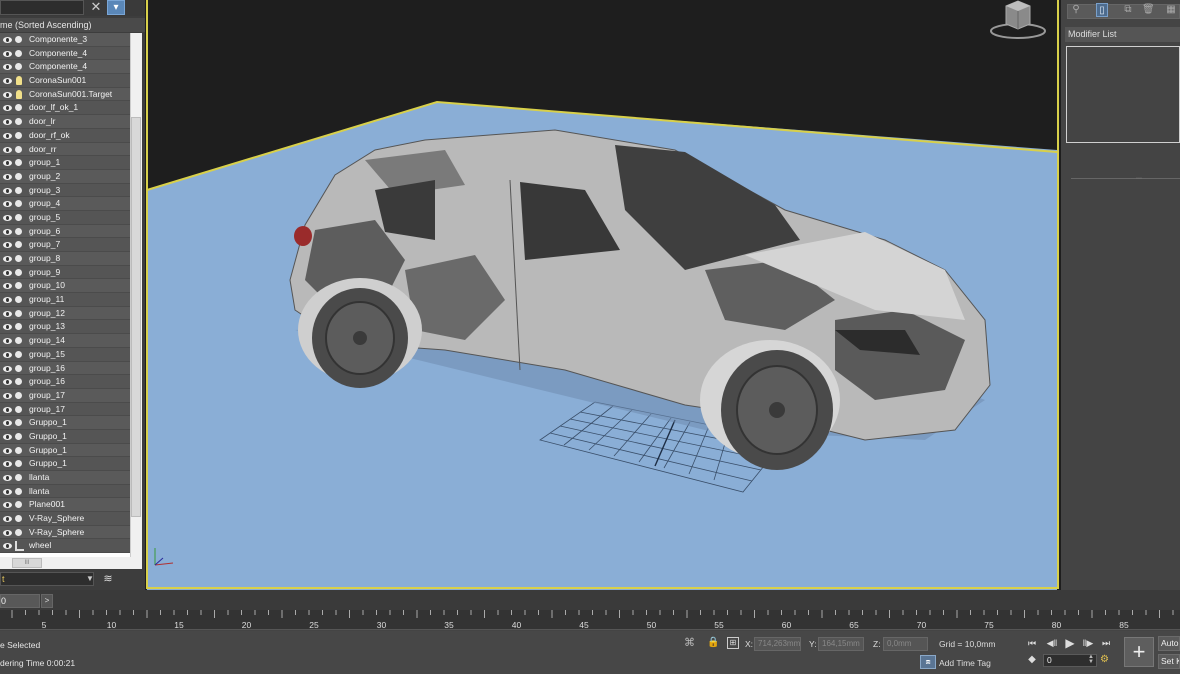 This screenshot has height=674, width=1180. I want to click on next-frame-button: >, so click(47, 601).